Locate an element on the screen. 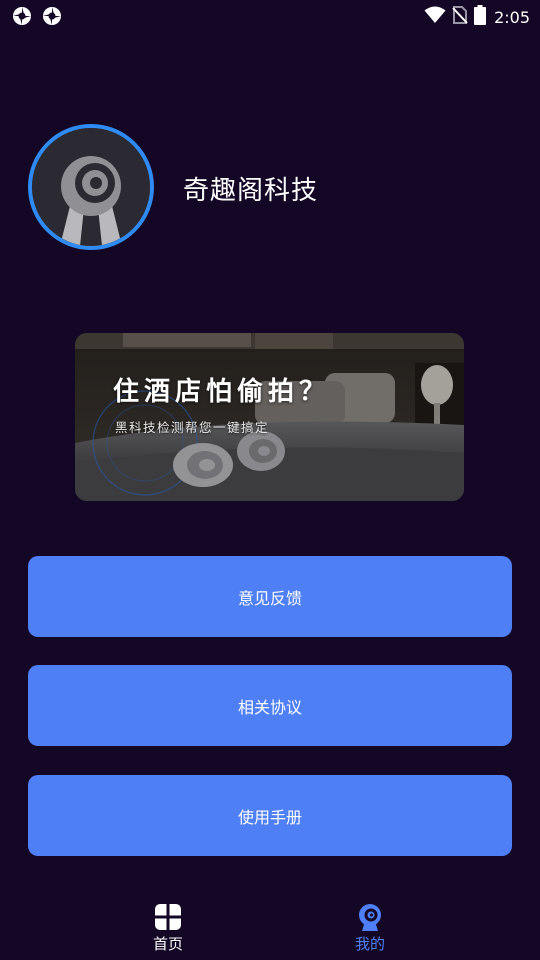  nav-mine-label: 我的 is located at coordinates (369, 944).